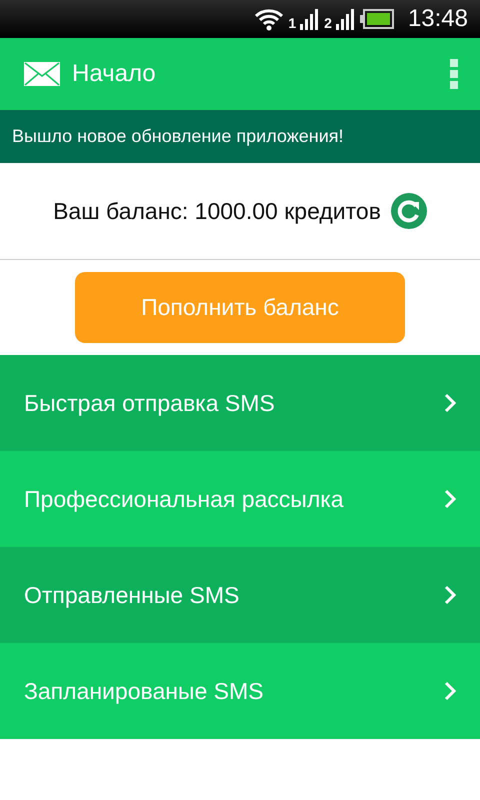  Describe the element at coordinates (42, 74) in the screenshot. I see `envelope-icon` at that location.